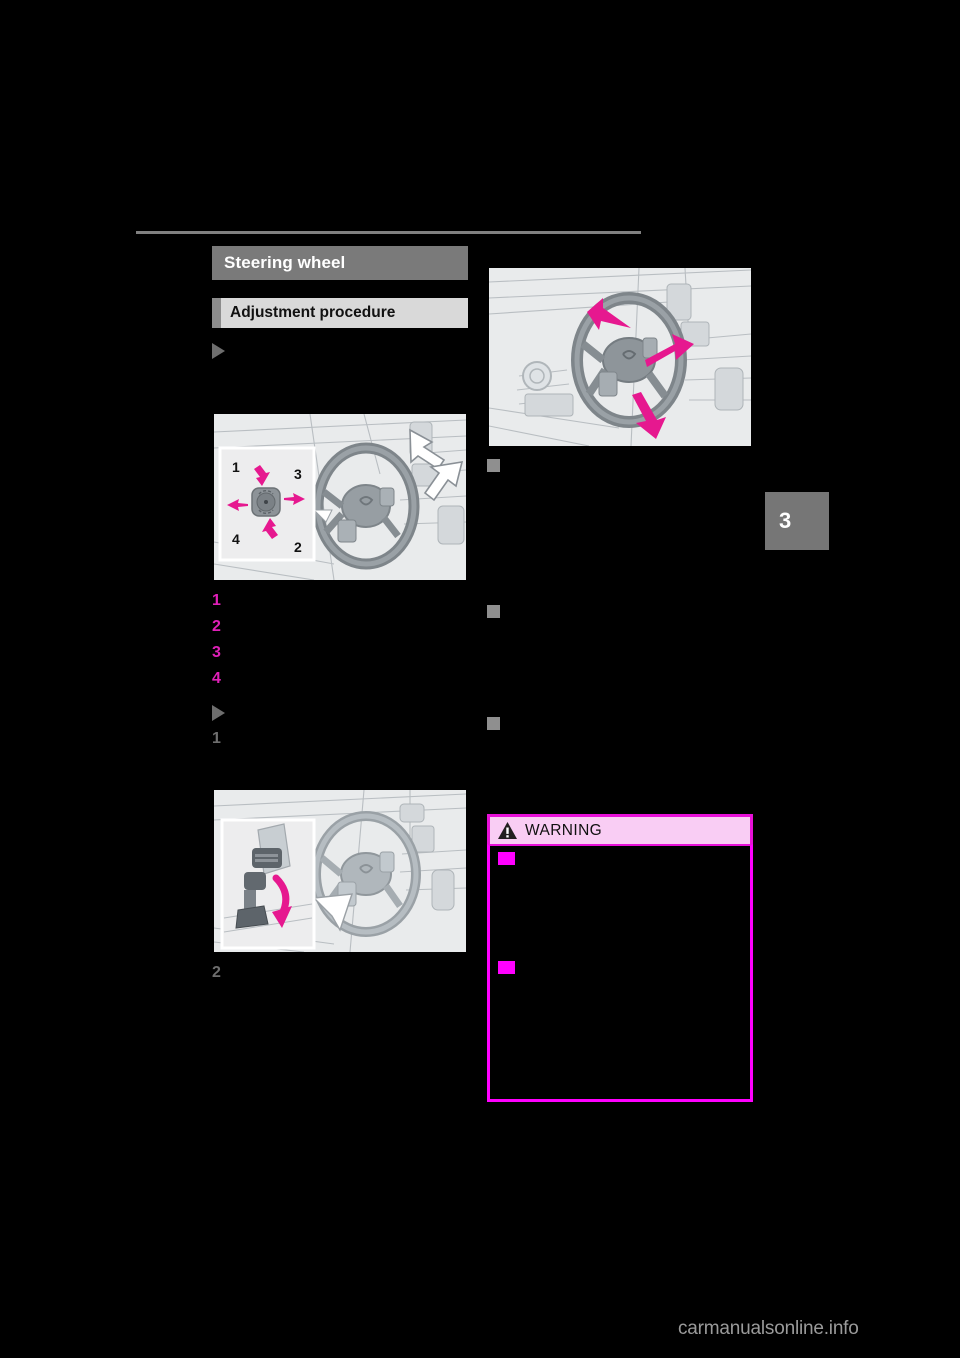 The width and height of the screenshot is (960, 1358). What do you see at coordinates (785, 520) in the screenshot?
I see `chapter-number: 3` at bounding box center [785, 520].